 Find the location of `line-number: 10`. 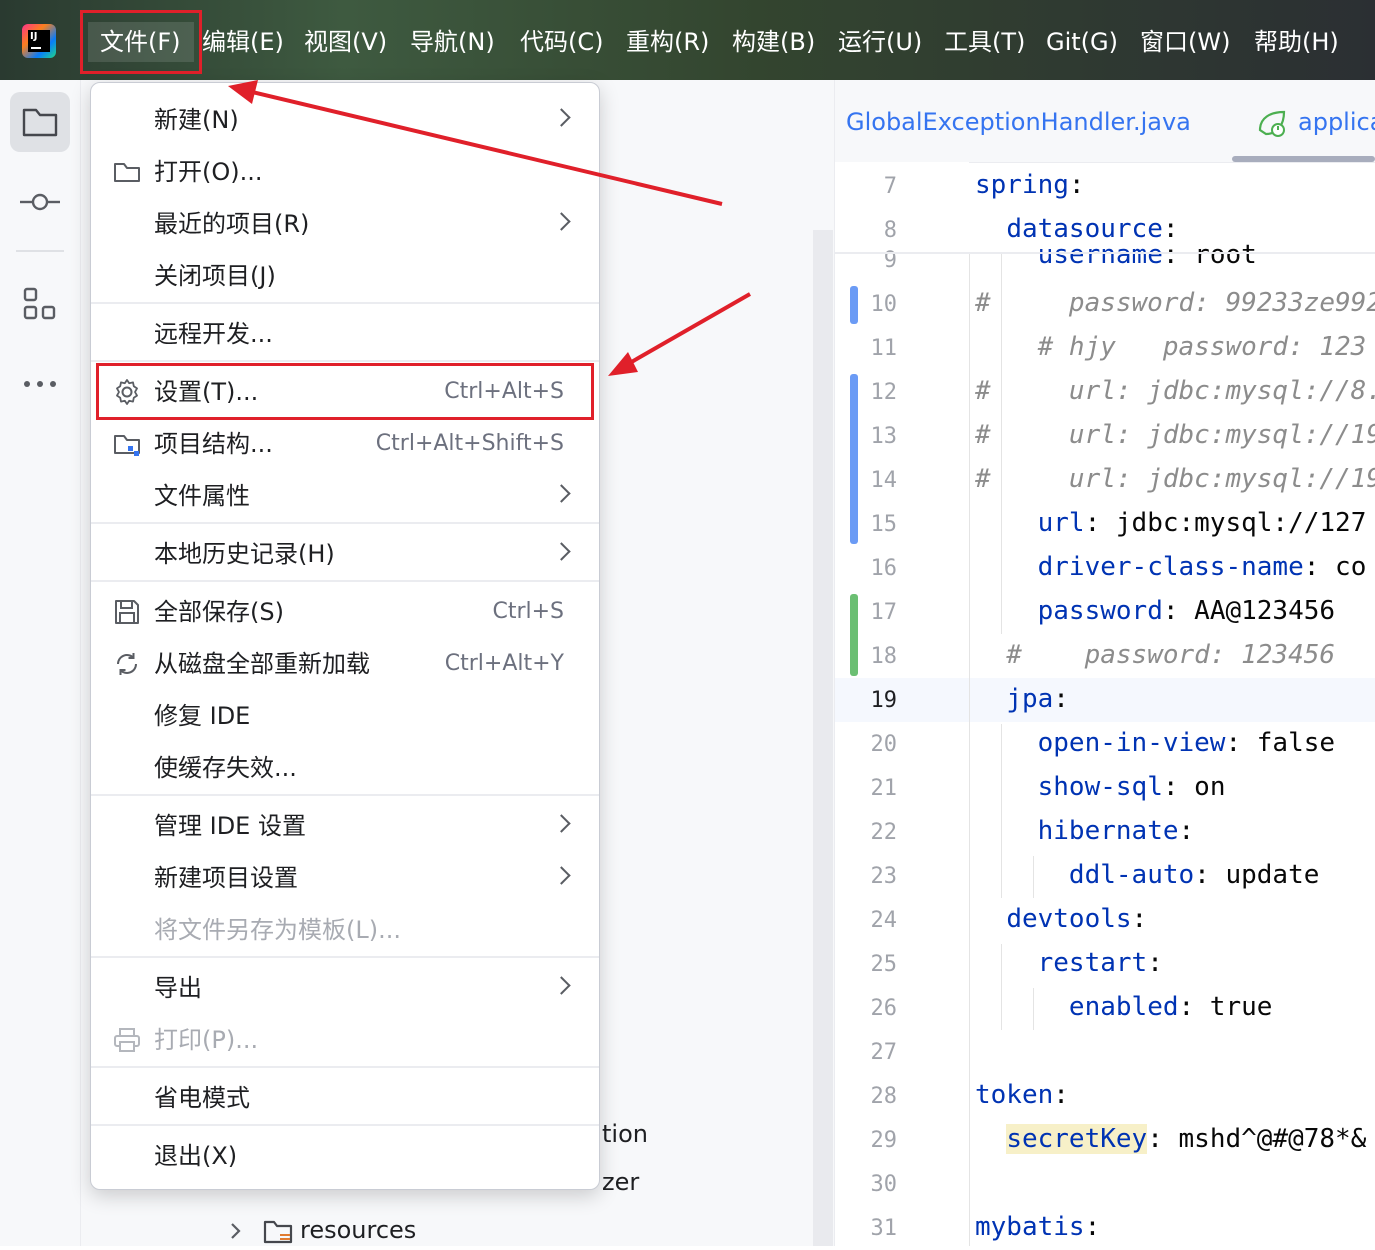

line-number: 10 is located at coordinates (884, 304).